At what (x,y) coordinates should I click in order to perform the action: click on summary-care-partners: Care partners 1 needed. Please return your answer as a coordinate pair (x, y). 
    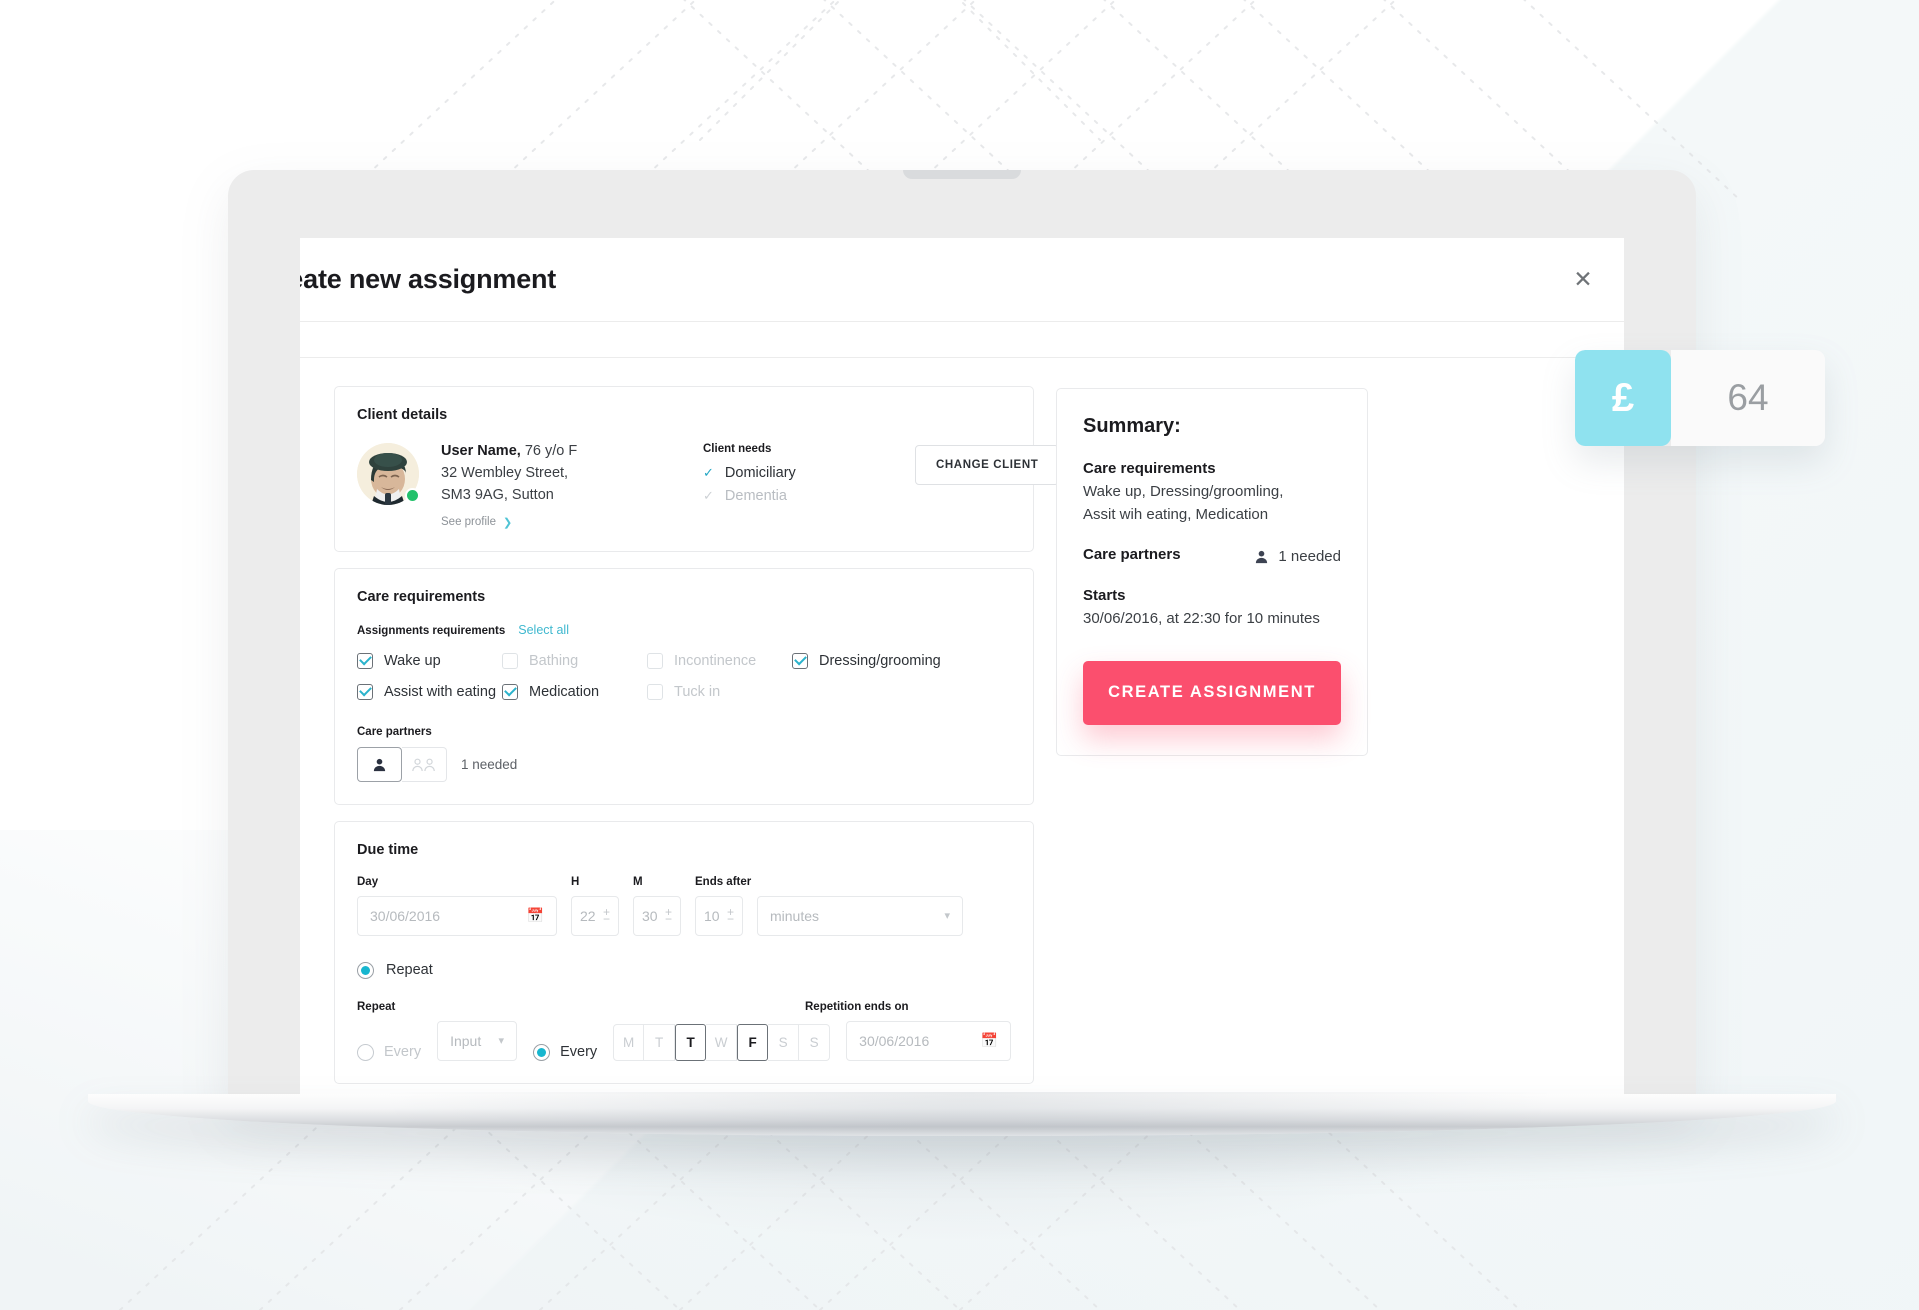
    Looking at the image, I should click on (1212, 556).